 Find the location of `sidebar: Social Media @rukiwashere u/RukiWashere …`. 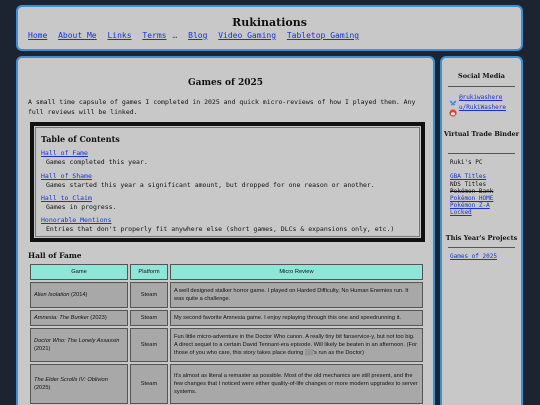

sidebar: Social Media @rukiwashere u/RukiWashere … is located at coordinates (481, 230).